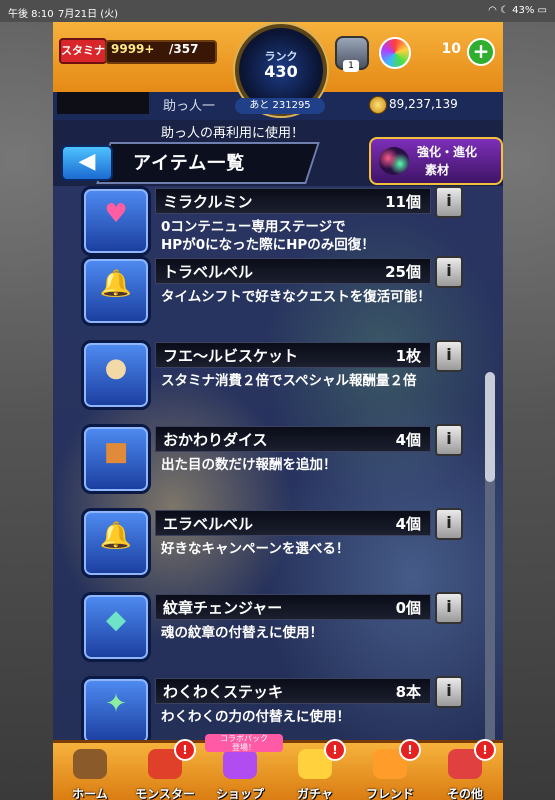 The image size is (555, 800). I want to click on status-time: 午後 8:10, so click(31, 14).